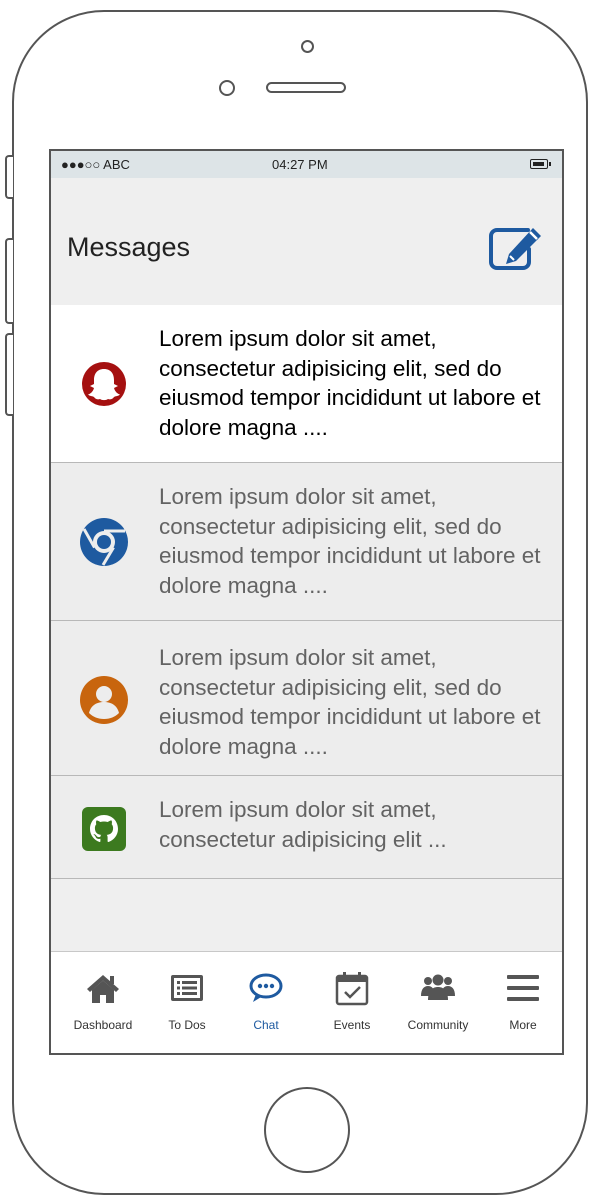 Image resolution: width=598 pixels, height=1199 pixels. What do you see at coordinates (266, 987) in the screenshot?
I see `chat-icon` at bounding box center [266, 987].